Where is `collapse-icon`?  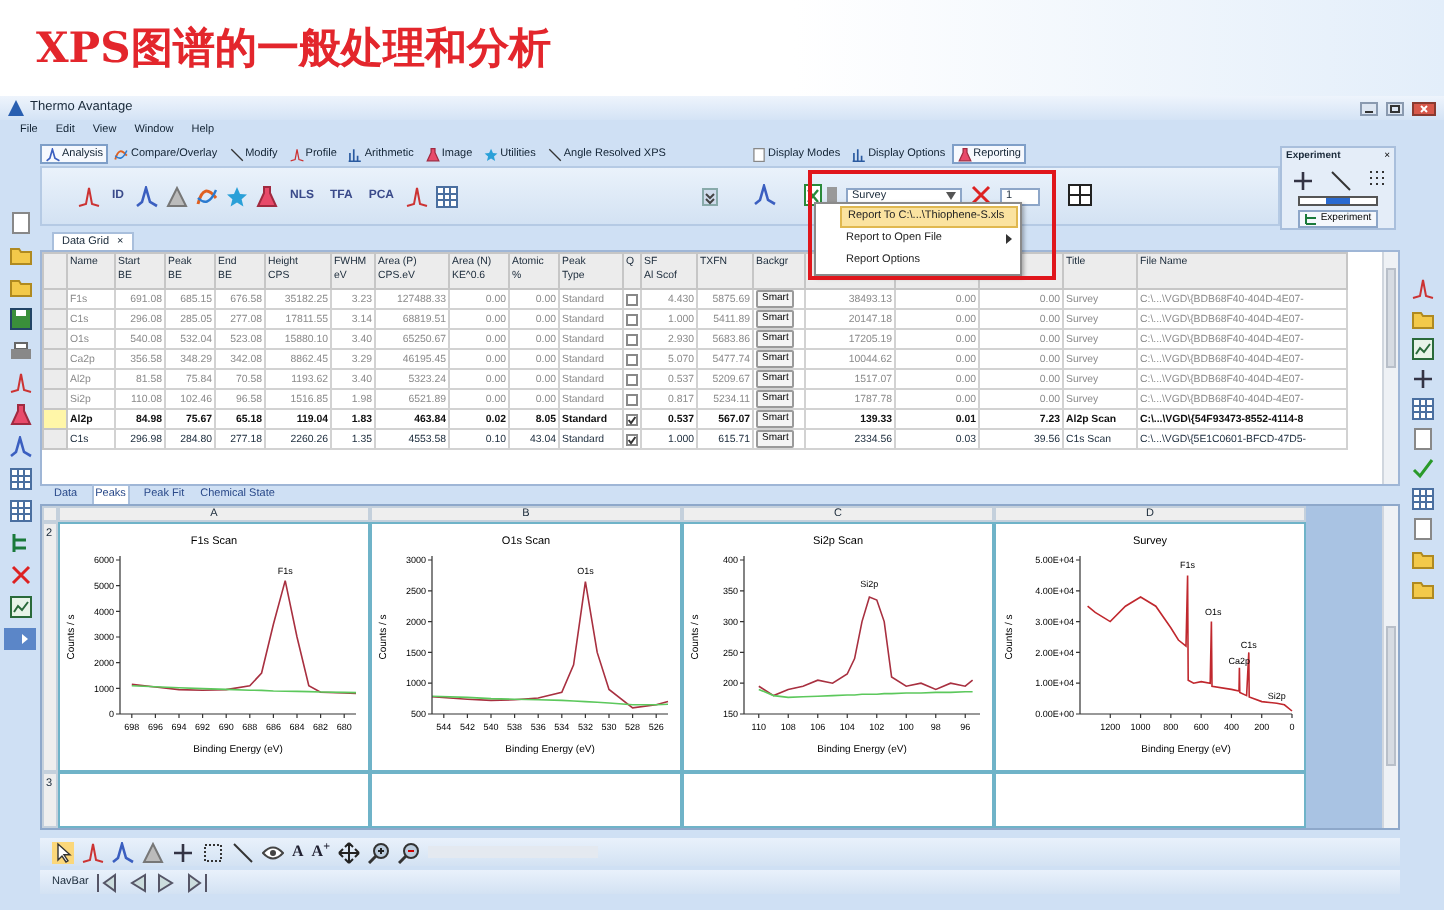
collapse-icon is located at coordinates (710, 196).